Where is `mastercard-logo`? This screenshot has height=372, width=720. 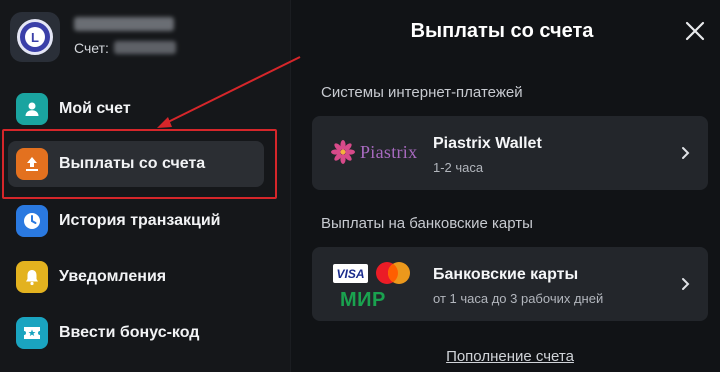 mastercard-logo is located at coordinates (393, 273).